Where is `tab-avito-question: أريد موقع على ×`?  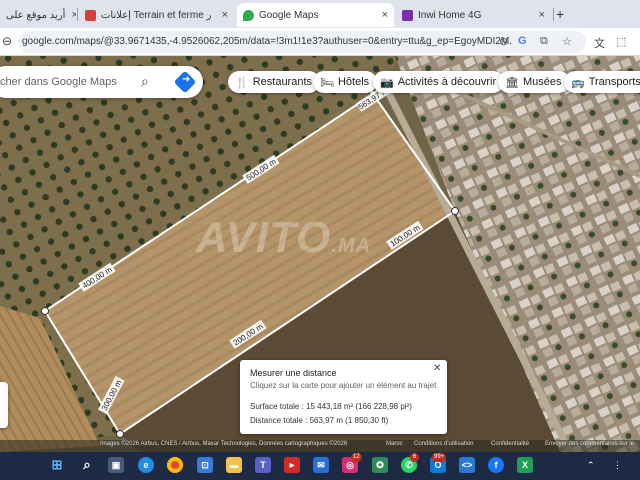 tab-avito-question: أريد موقع على × is located at coordinates (38, 15).